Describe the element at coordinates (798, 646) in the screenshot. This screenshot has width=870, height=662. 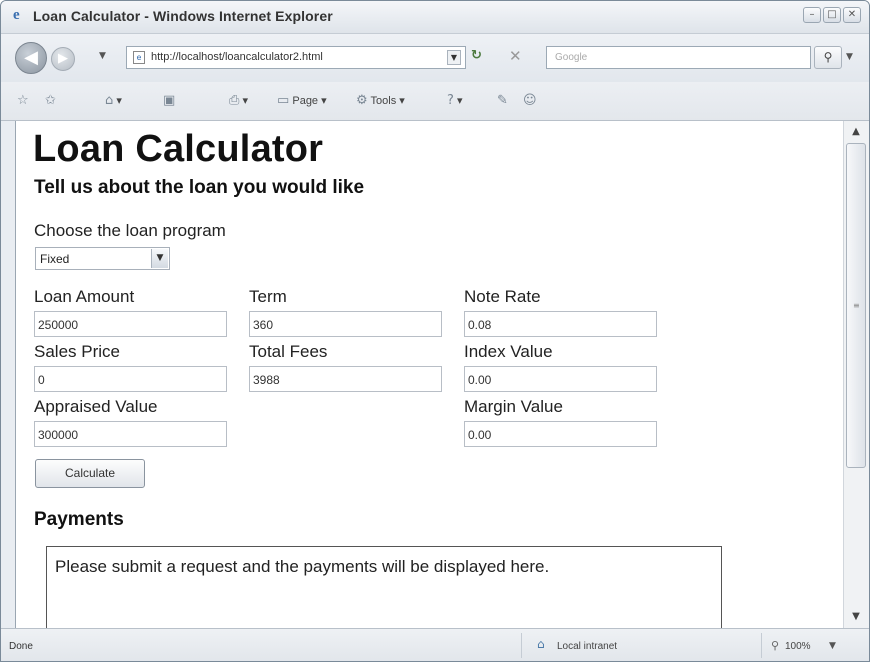
I see `zoom-level: 100%` at that location.